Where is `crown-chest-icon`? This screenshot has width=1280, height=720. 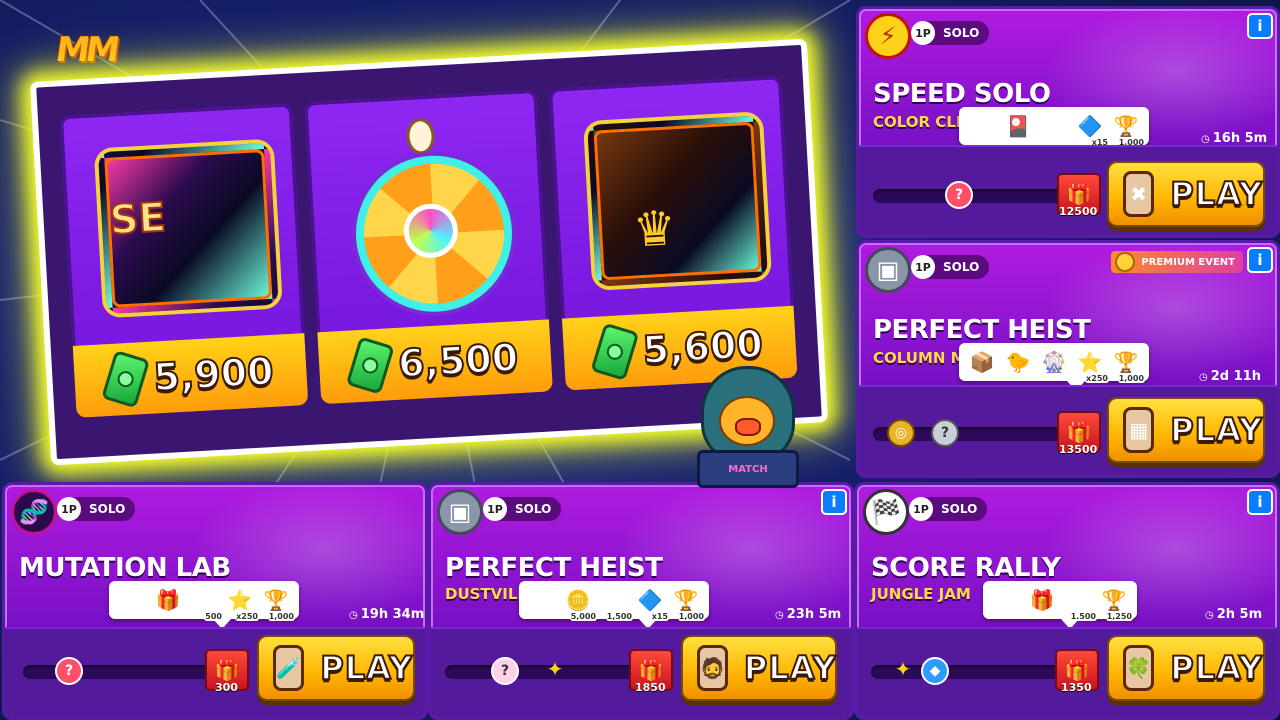 crown-chest-icon is located at coordinates (677, 201).